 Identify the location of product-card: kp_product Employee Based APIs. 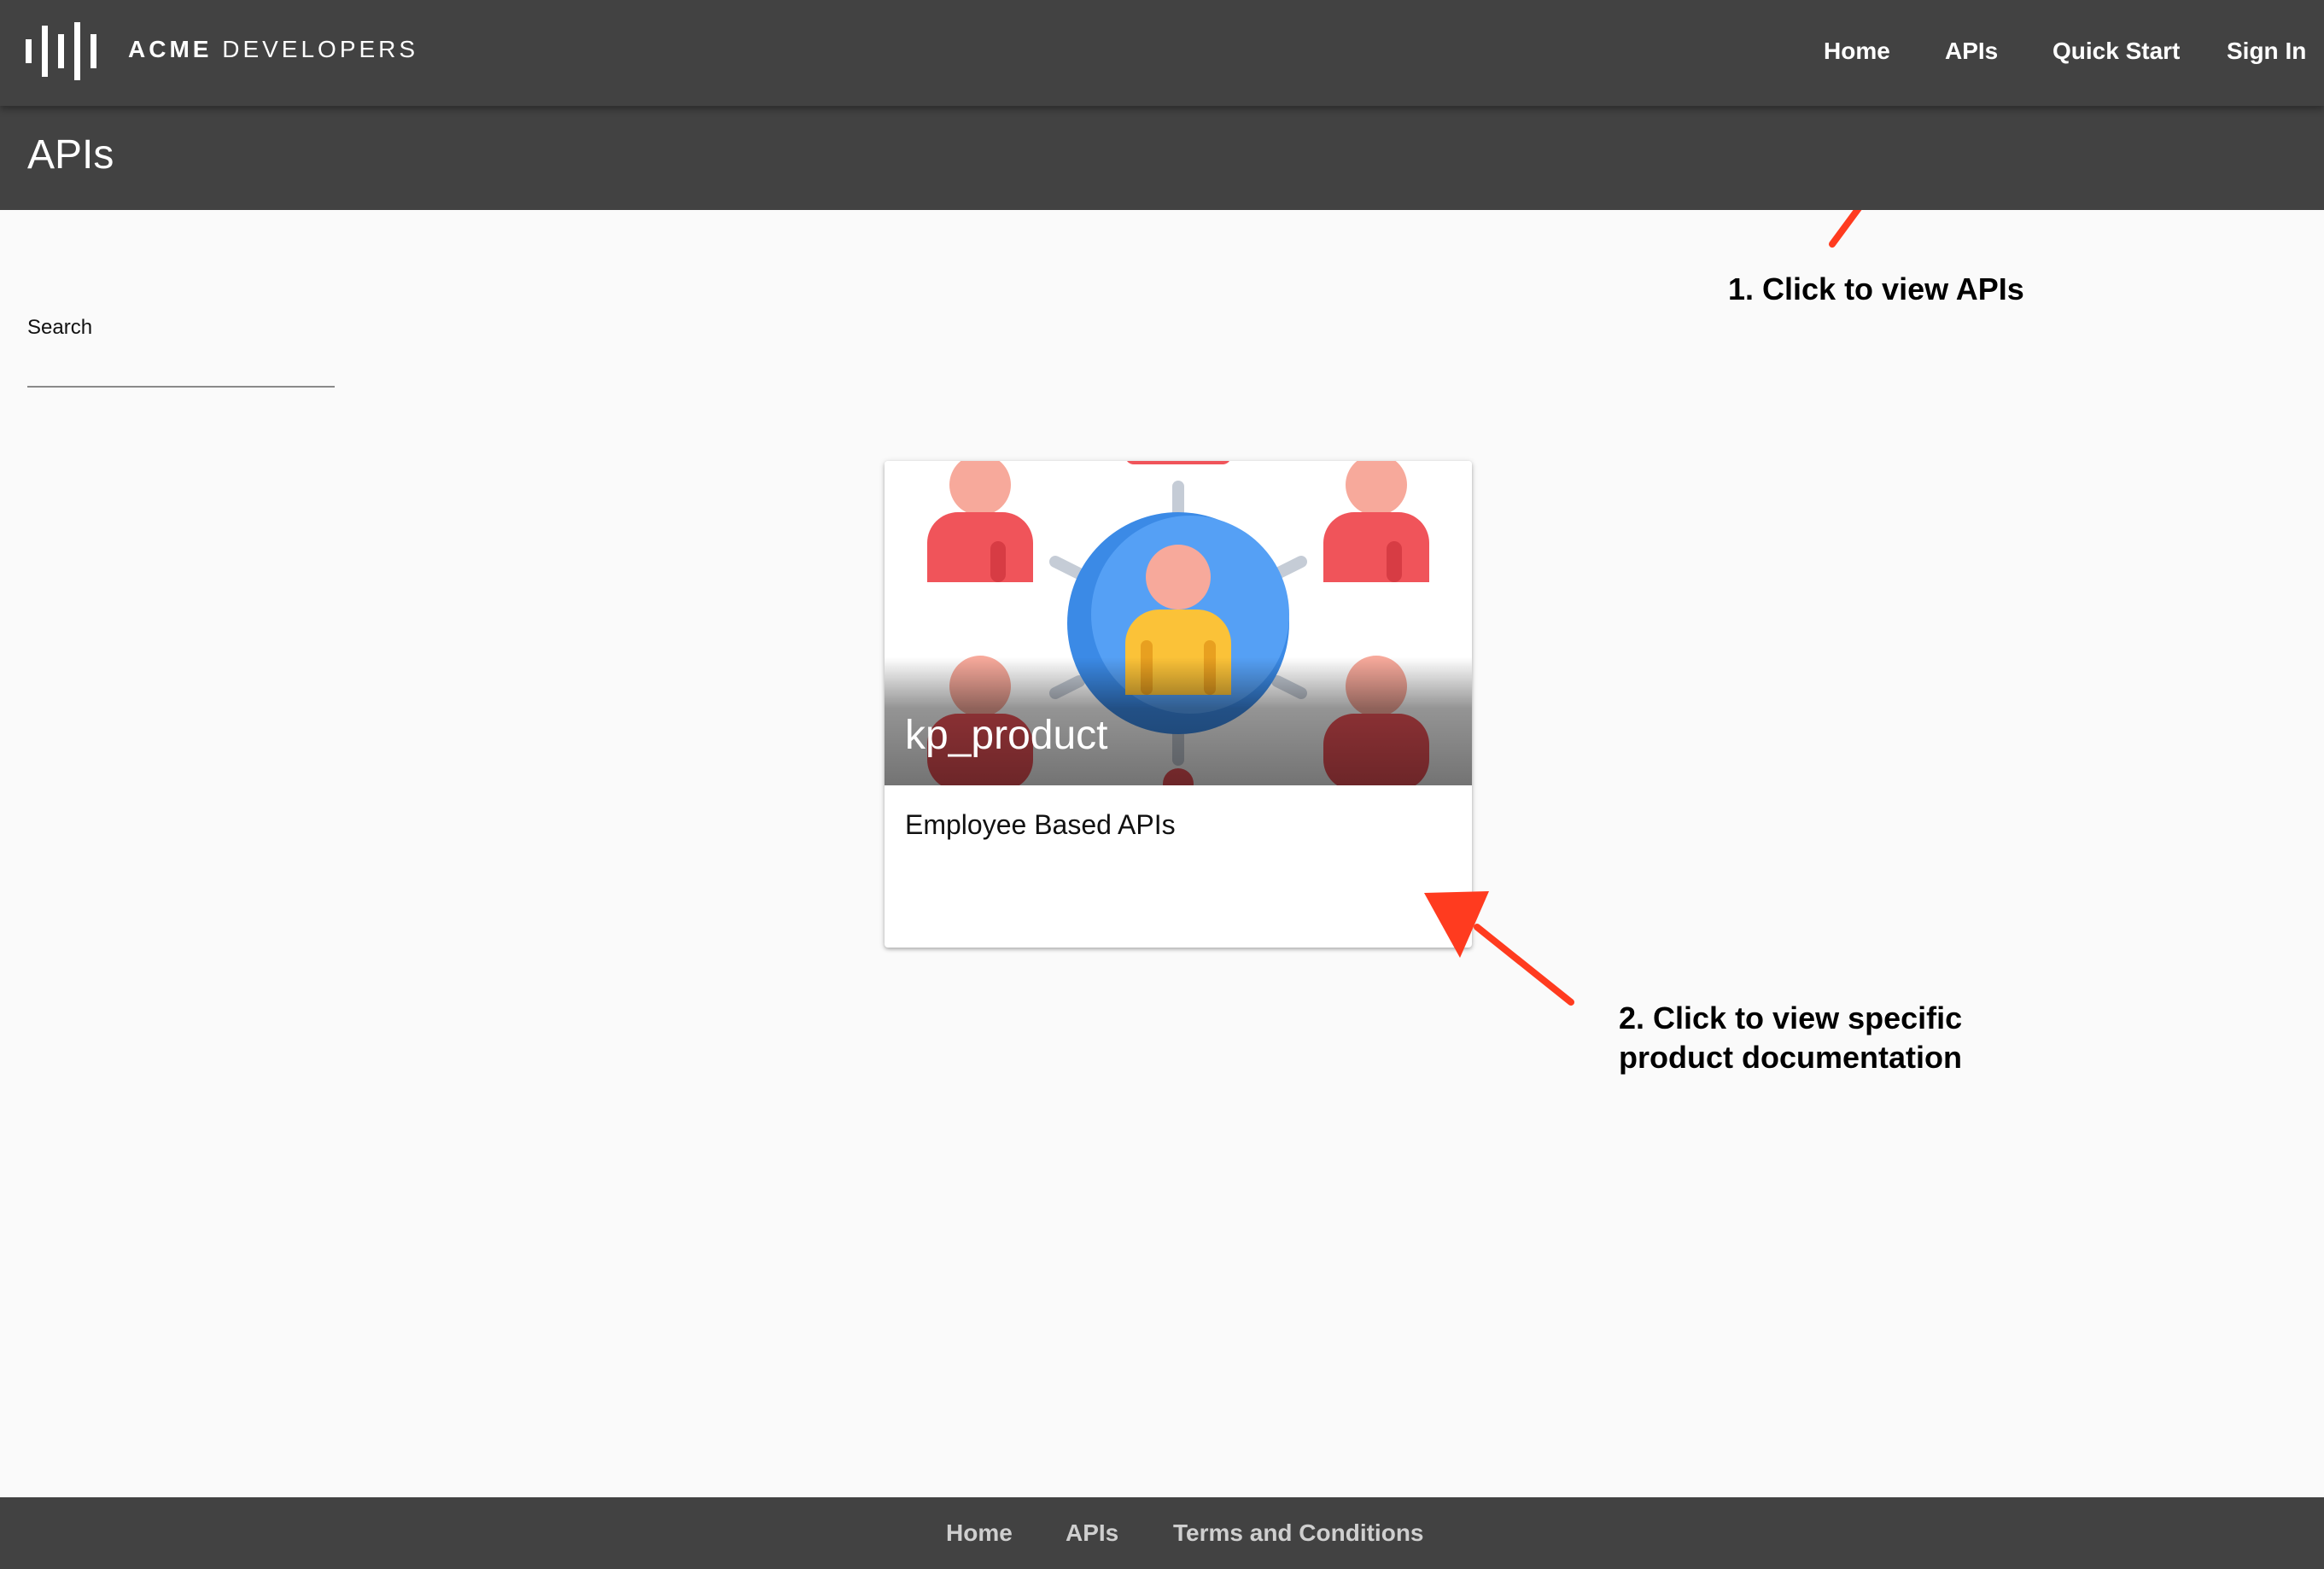
(1178, 704).